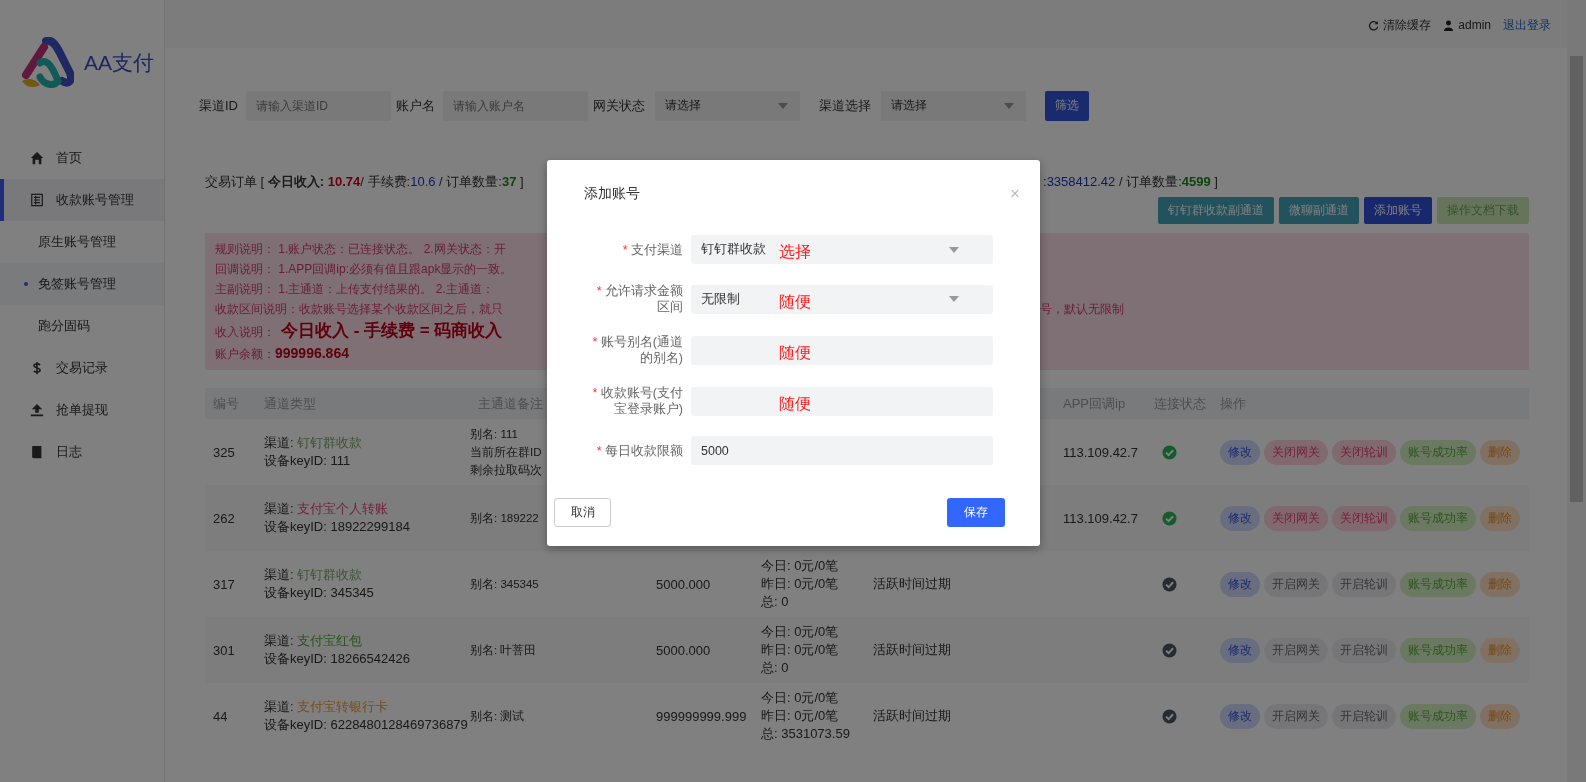 The image size is (1586, 782). Describe the element at coordinates (1467, 25) in the screenshot. I see `user-menu: admin` at that location.